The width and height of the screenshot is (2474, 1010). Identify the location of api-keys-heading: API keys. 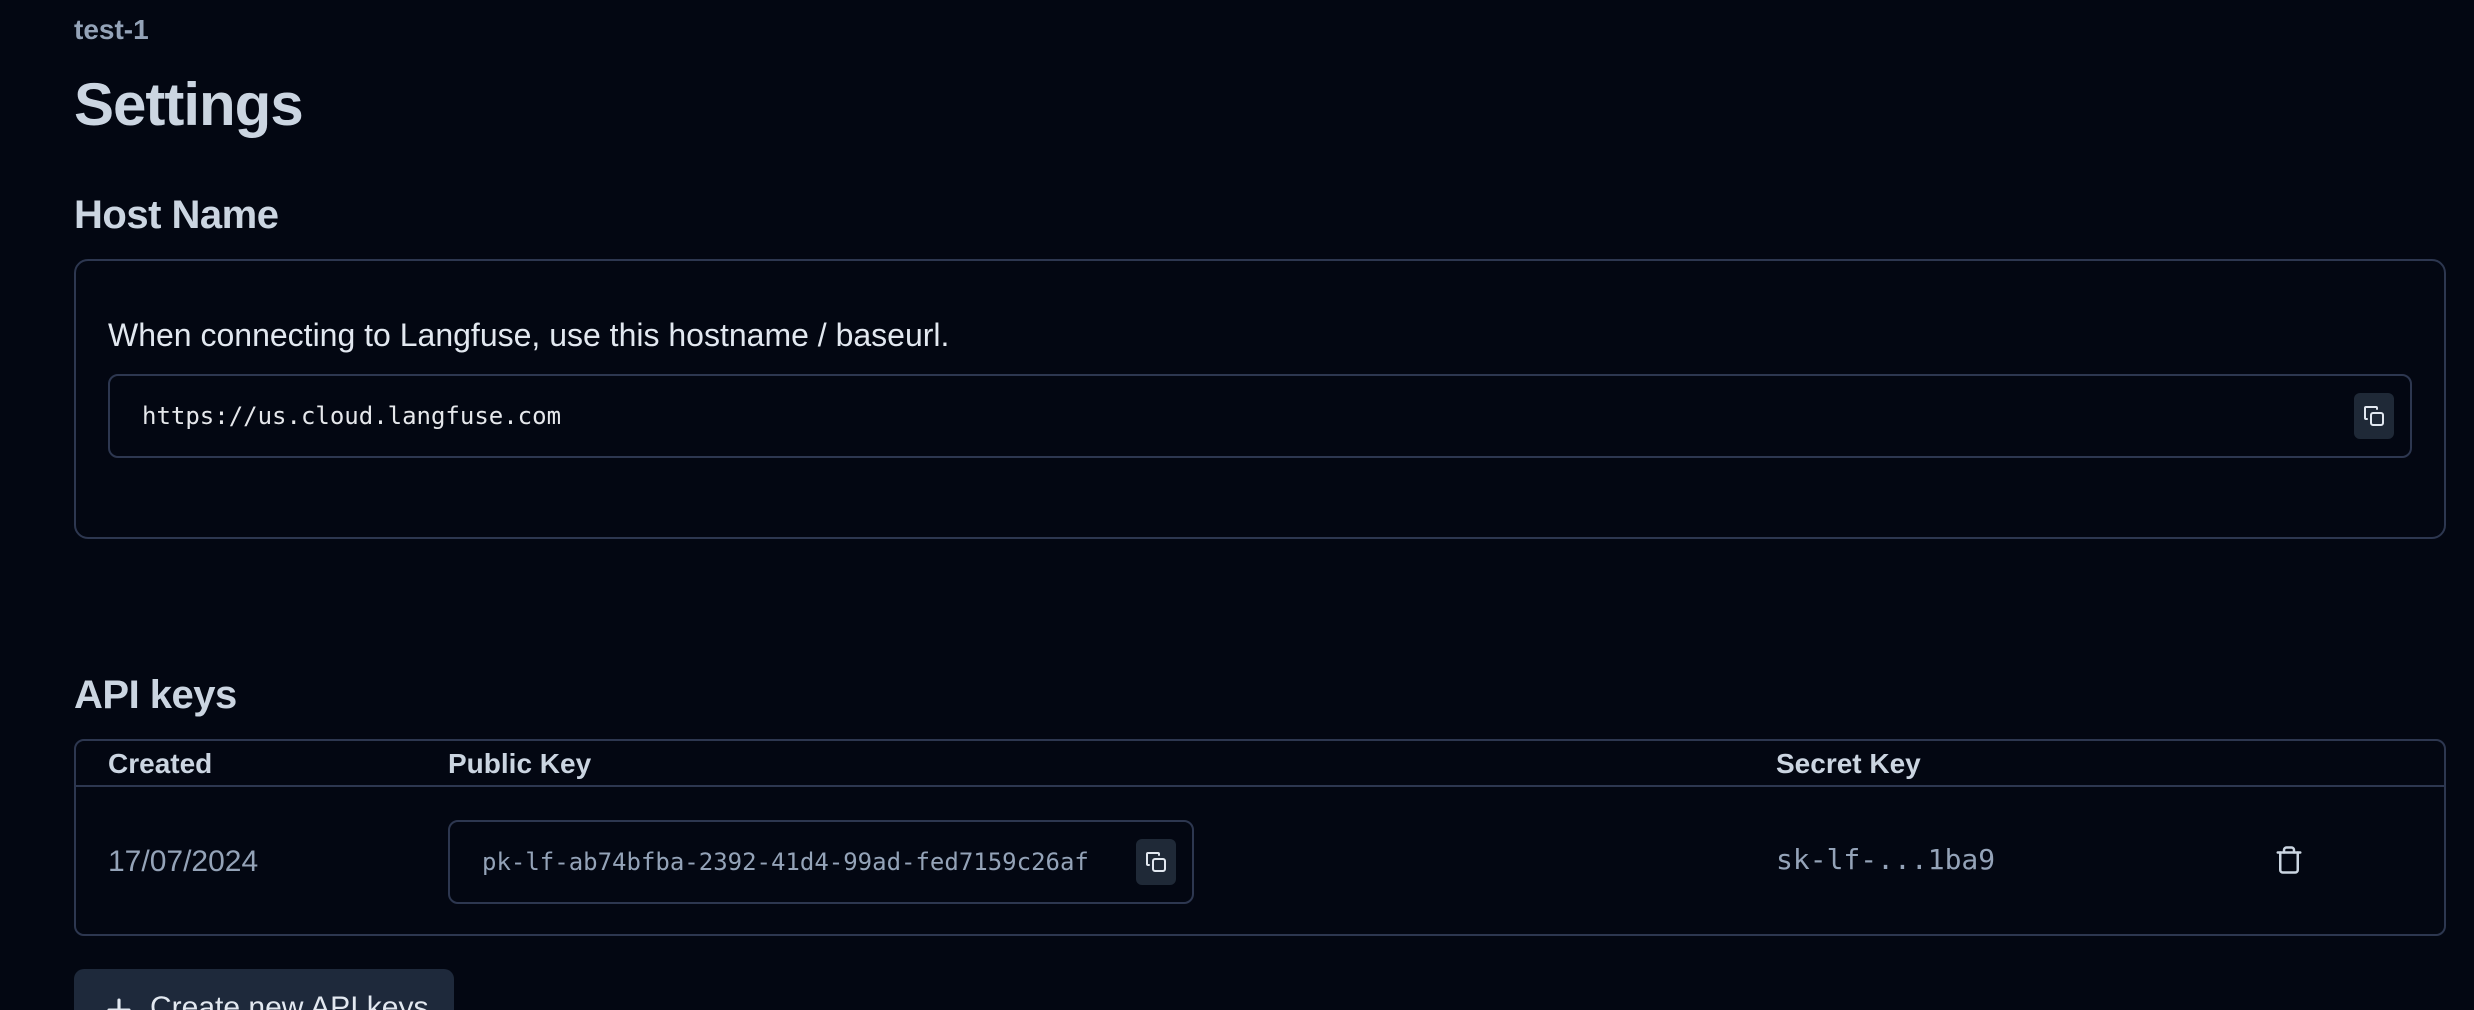
(155, 695).